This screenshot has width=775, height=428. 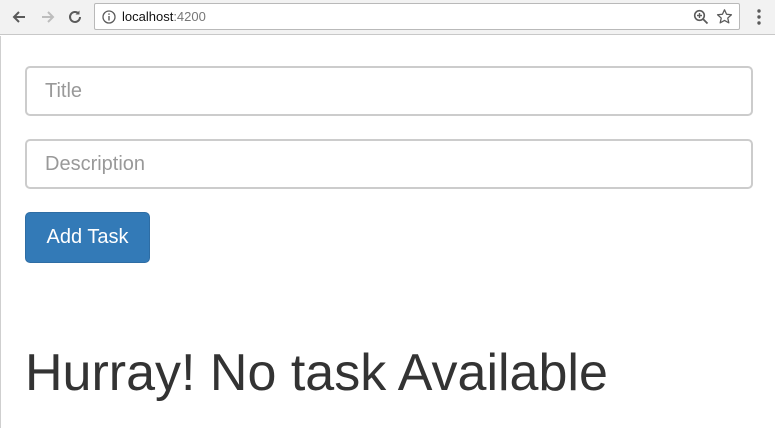 I want to click on description-input, so click(x=389, y=164).